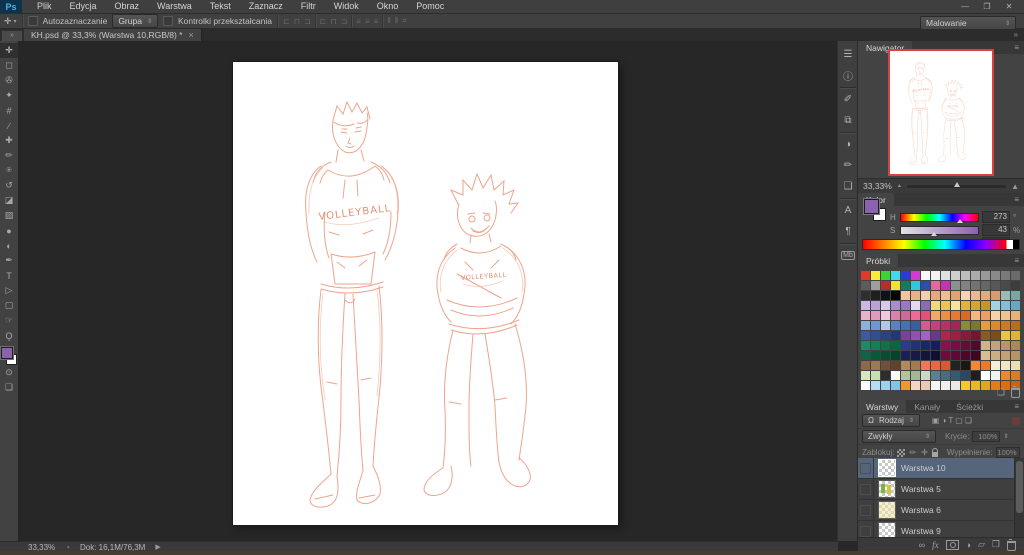 The image size is (1024, 555). I want to click on move-tool: ✛, so click(9, 50).